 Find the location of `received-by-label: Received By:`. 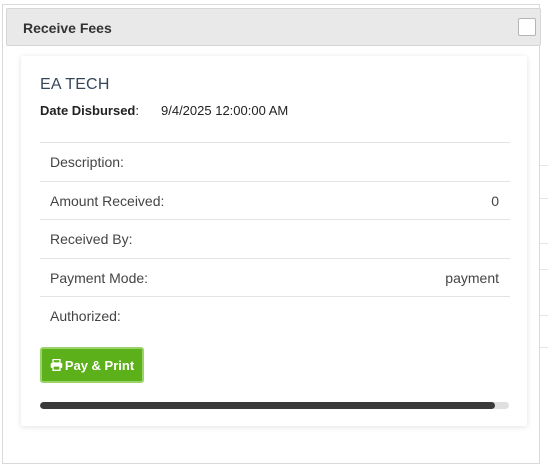

received-by-label: Received By: is located at coordinates (91, 239).